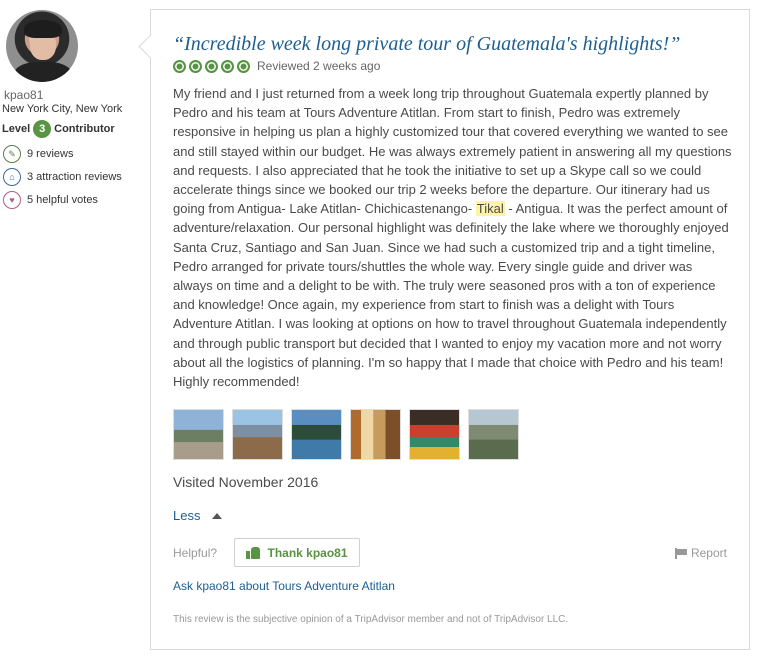  What do you see at coordinates (23, 95) in the screenshot?
I see `member-username: kpao81` at bounding box center [23, 95].